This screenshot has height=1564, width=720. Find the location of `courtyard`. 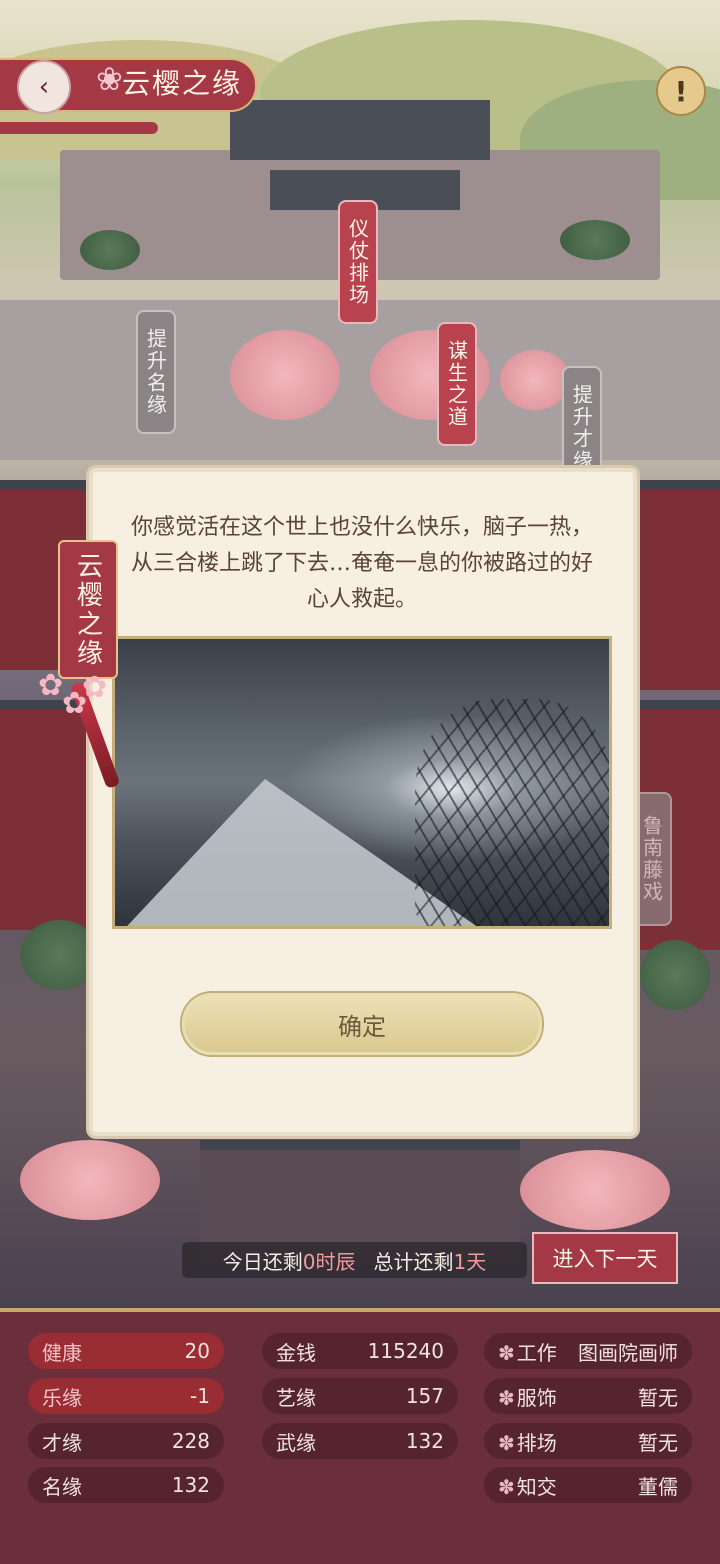

courtyard is located at coordinates (360, 380).